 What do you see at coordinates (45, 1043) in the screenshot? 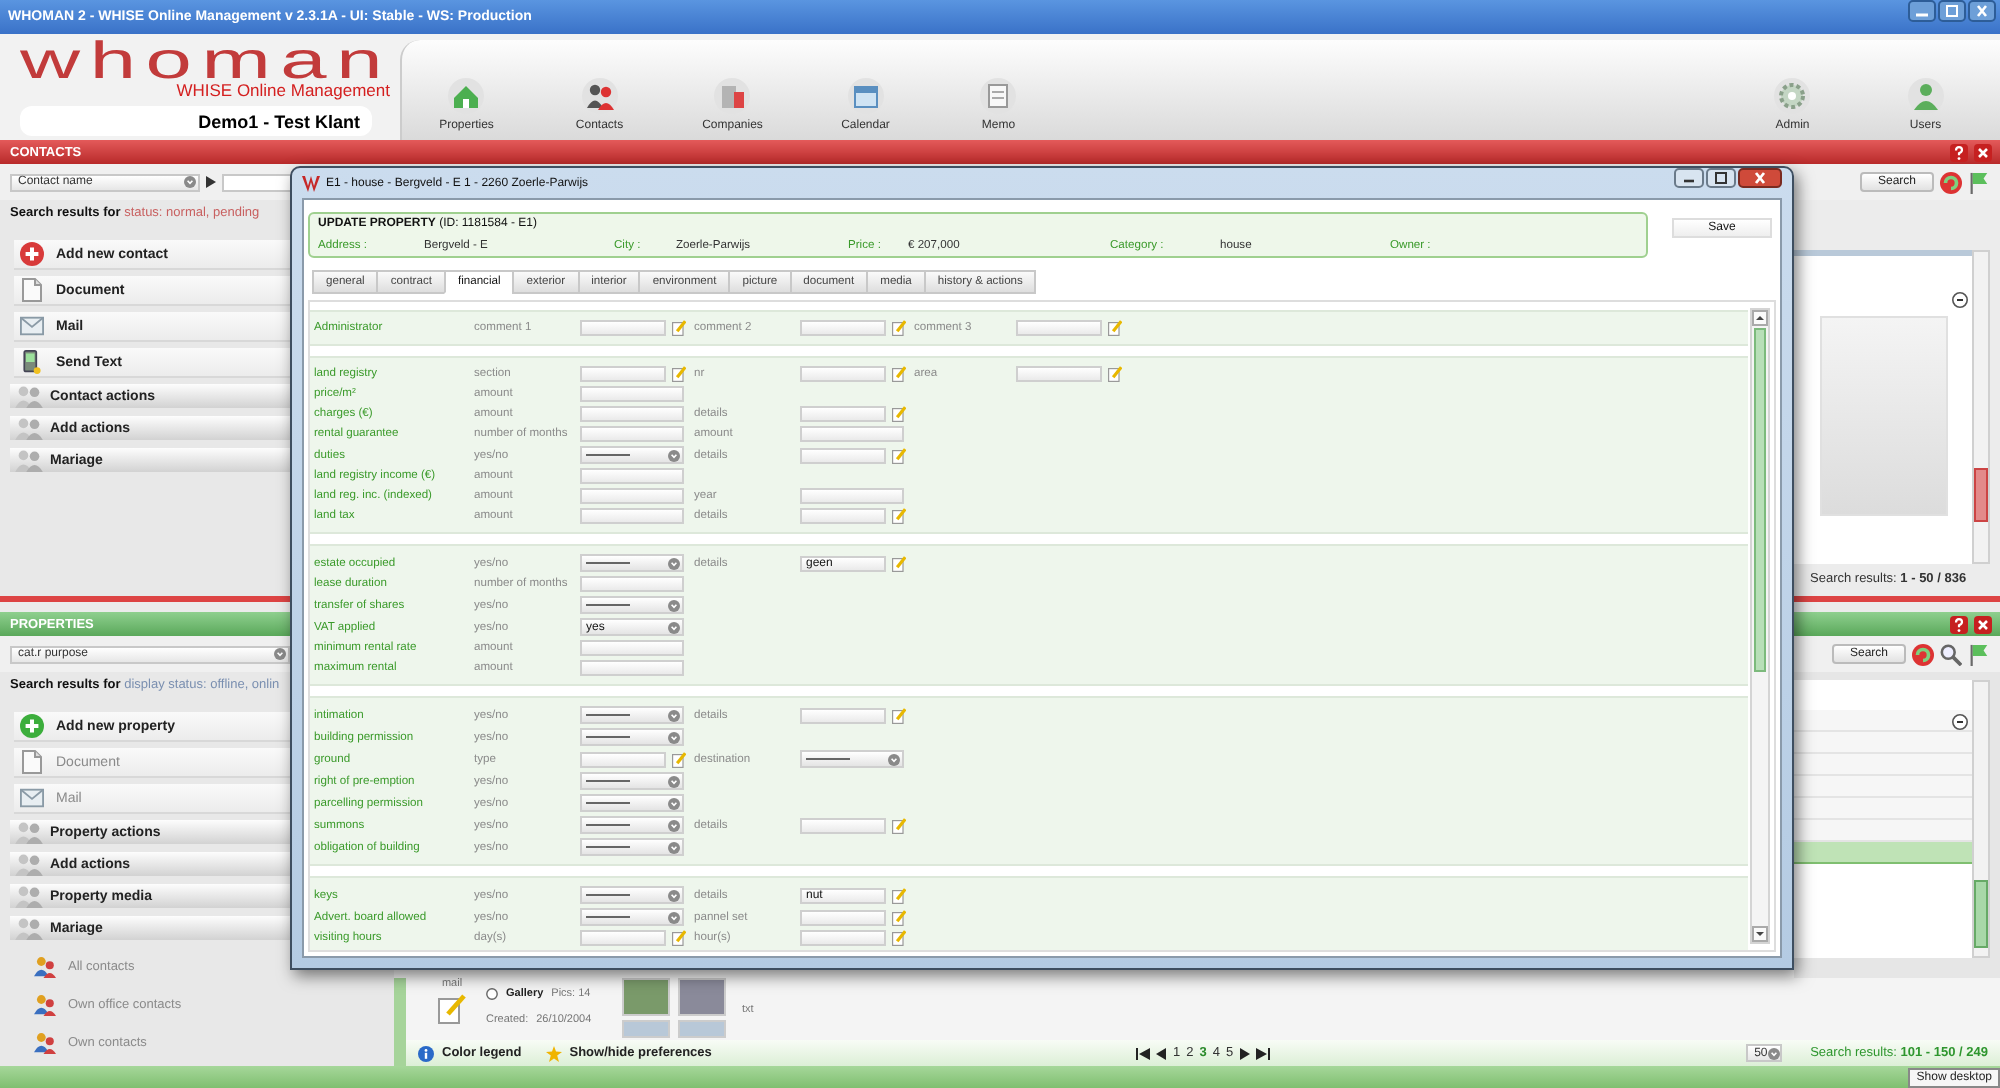
I see `contacts-icon` at bounding box center [45, 1043].